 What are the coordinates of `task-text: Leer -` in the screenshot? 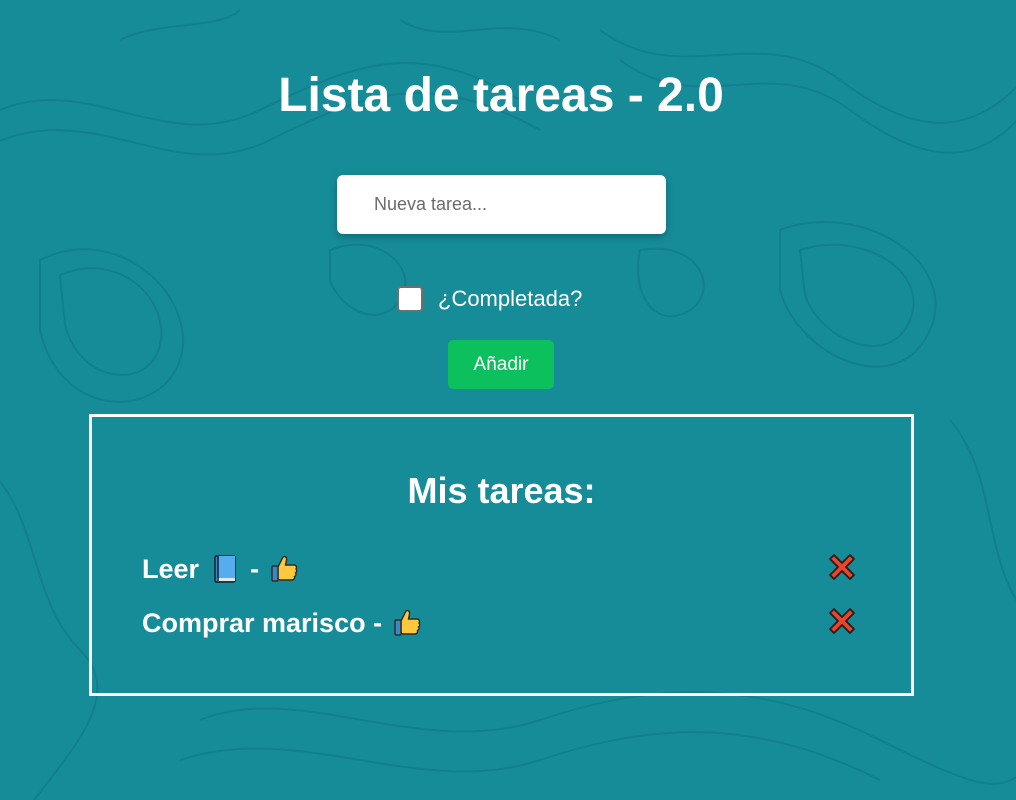 It's located at (222, 568).